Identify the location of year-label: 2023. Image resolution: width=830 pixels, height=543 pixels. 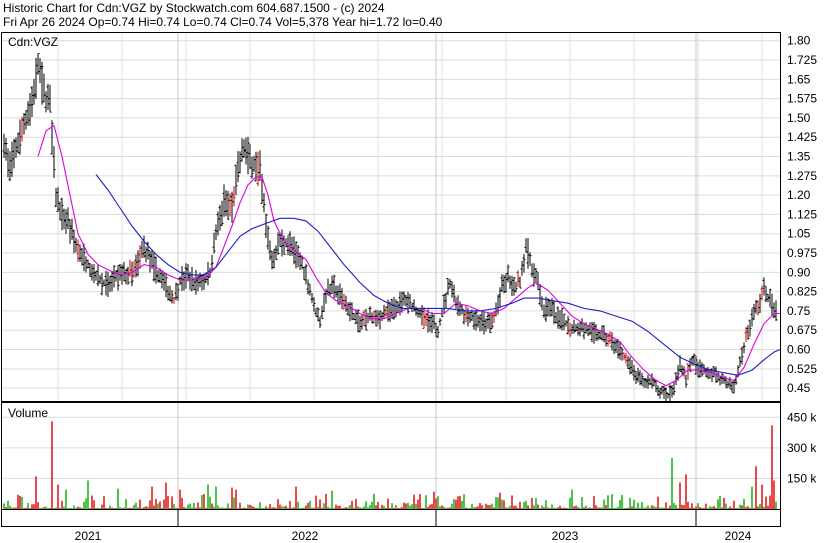
(565, 536).